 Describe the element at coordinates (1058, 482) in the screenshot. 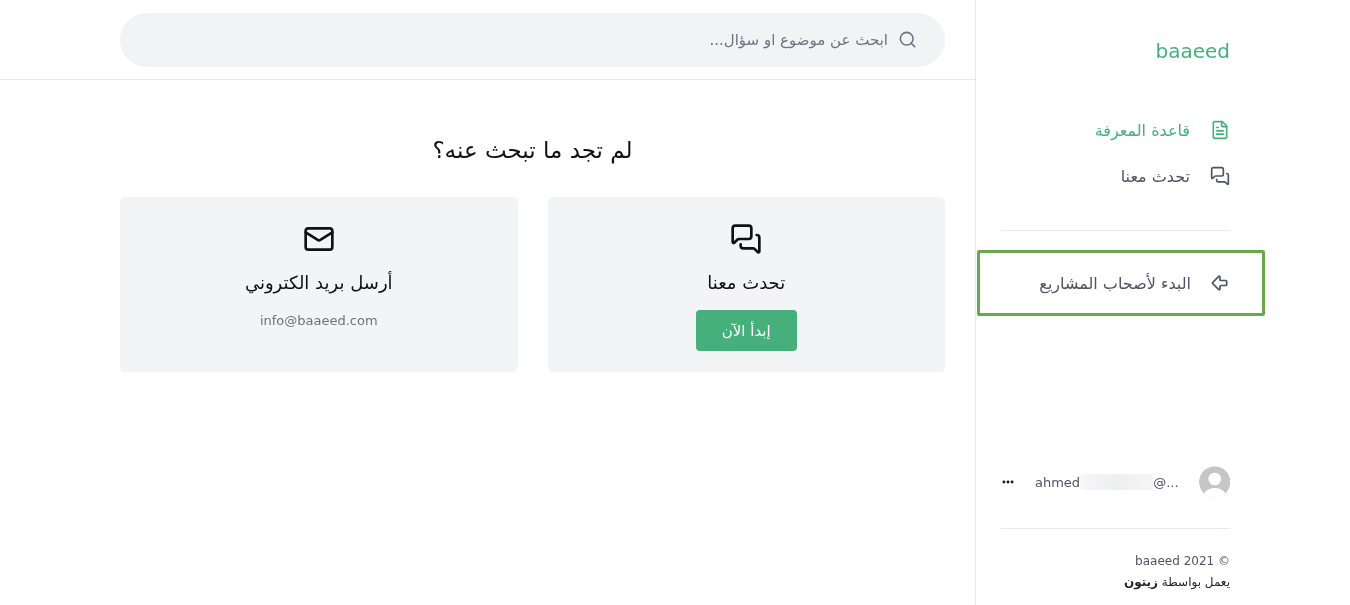

I see `email-text: ahmed` at that location.